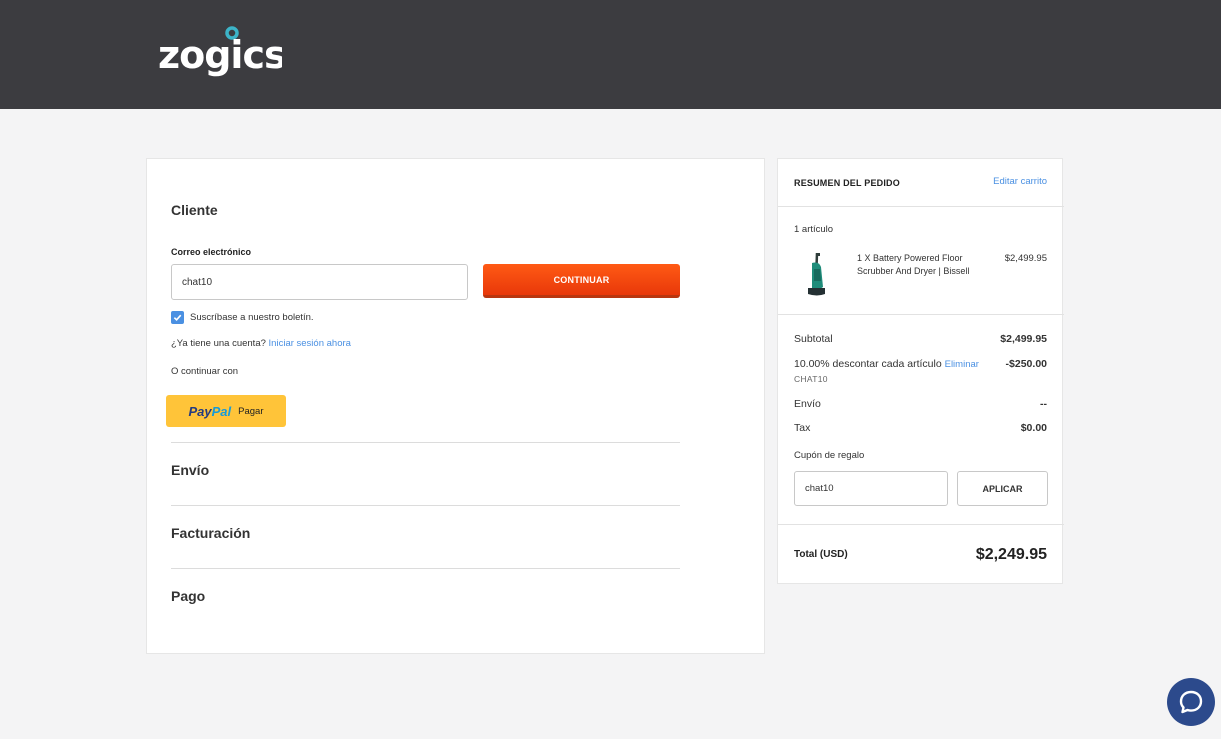 Image resolution: width=1221 pixels, height=739 pixels. I want to click on total-value: $2,249.95, so click(1011, 554).